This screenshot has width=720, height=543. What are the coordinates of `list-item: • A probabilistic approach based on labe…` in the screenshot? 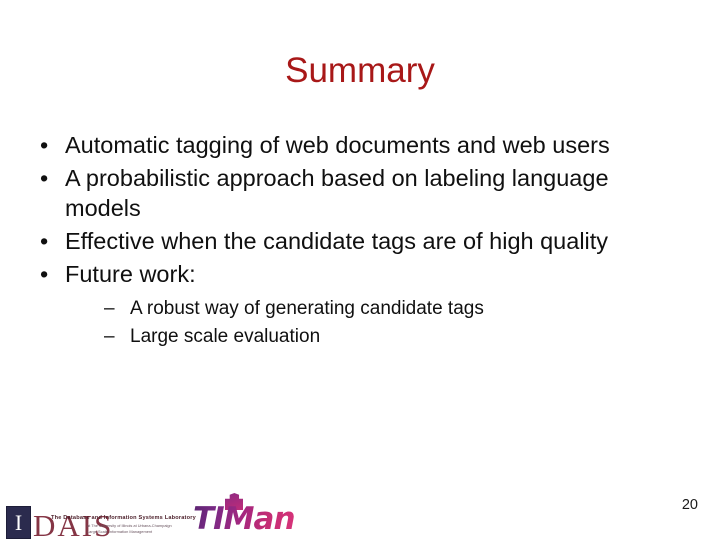 It's located at (354, 193).